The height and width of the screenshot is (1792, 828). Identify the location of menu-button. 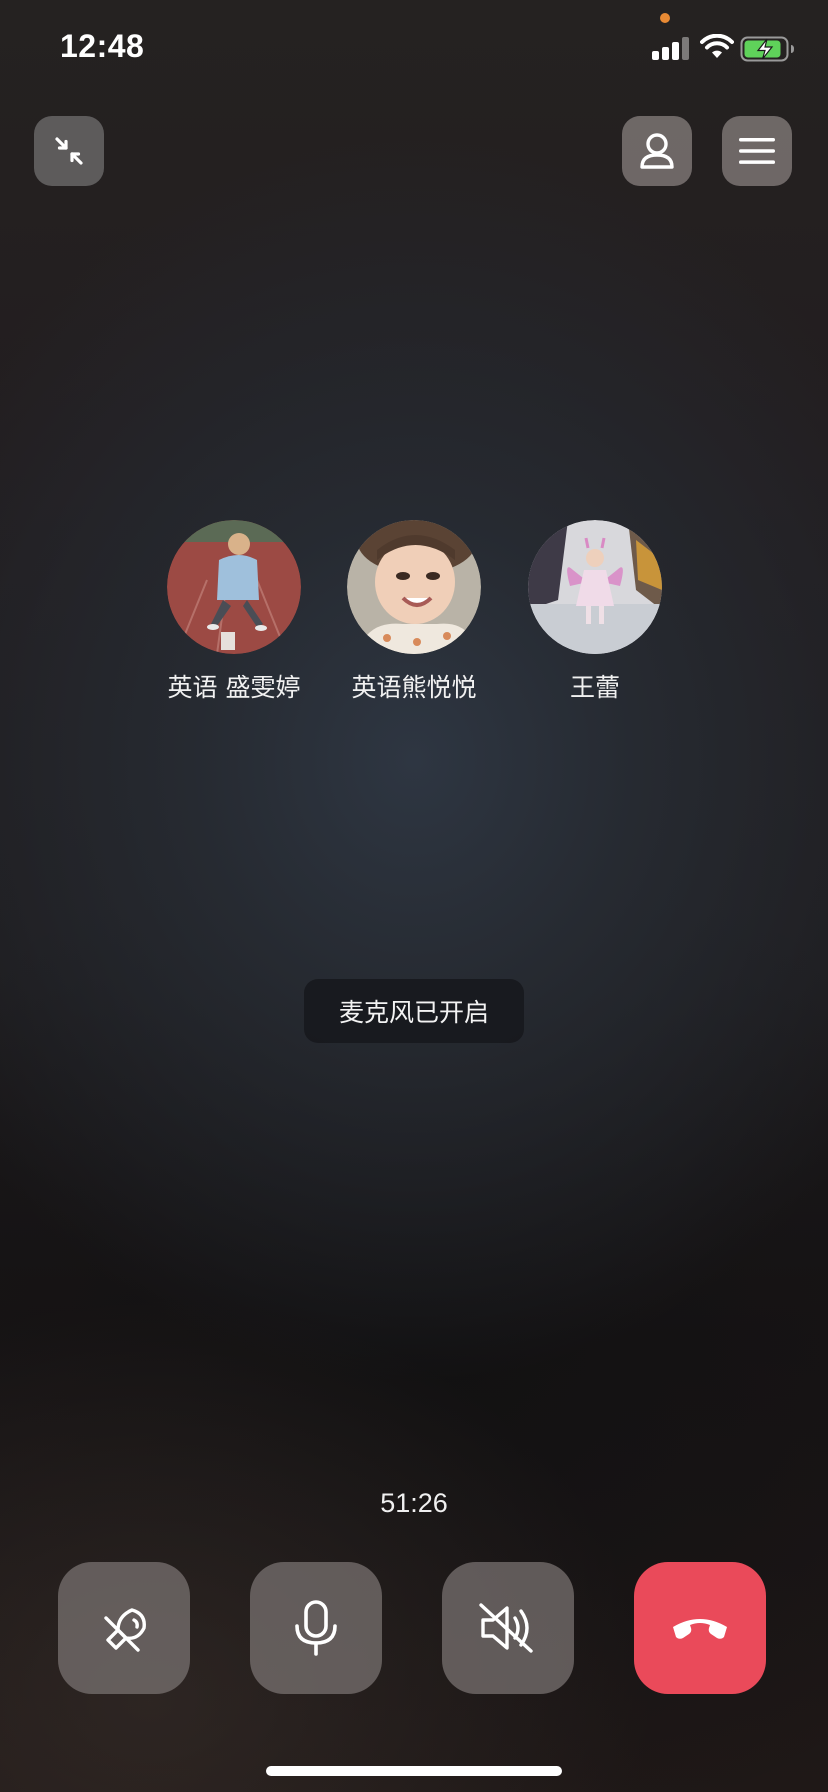
(757, 151).